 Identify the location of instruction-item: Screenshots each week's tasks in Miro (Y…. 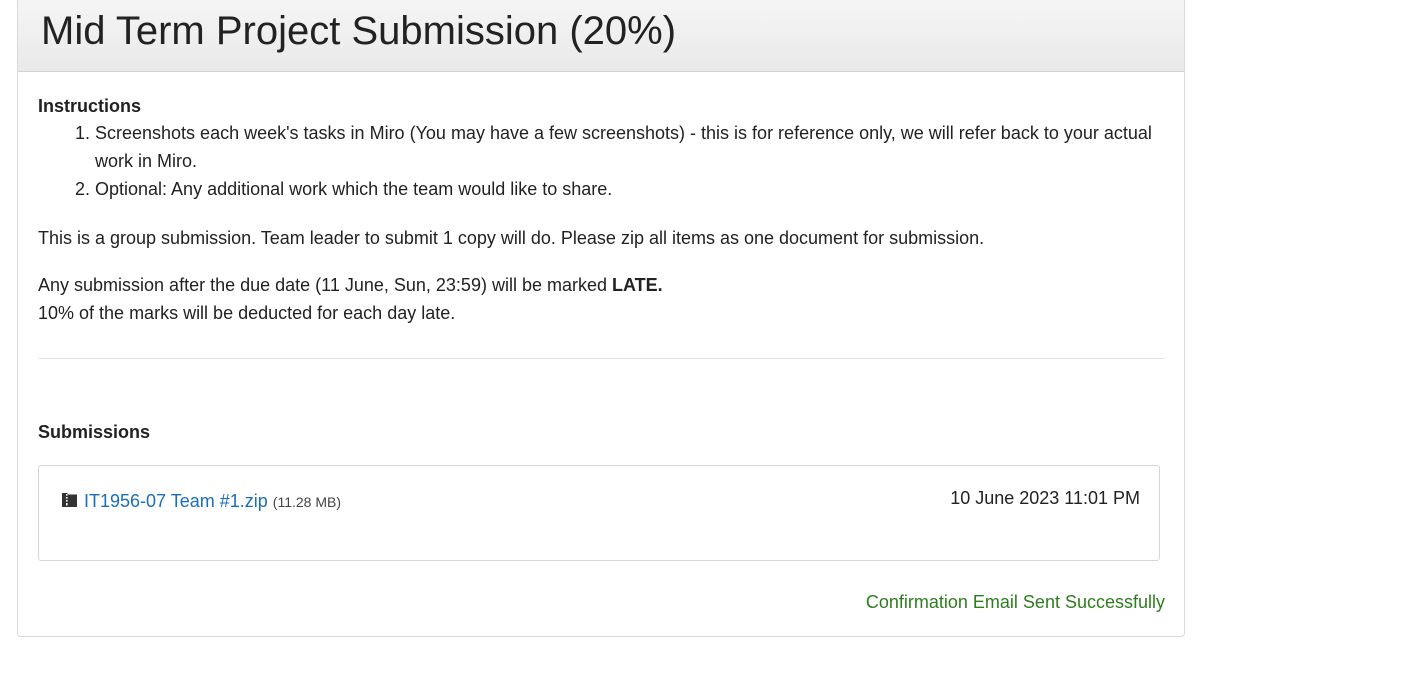
(635, 147).